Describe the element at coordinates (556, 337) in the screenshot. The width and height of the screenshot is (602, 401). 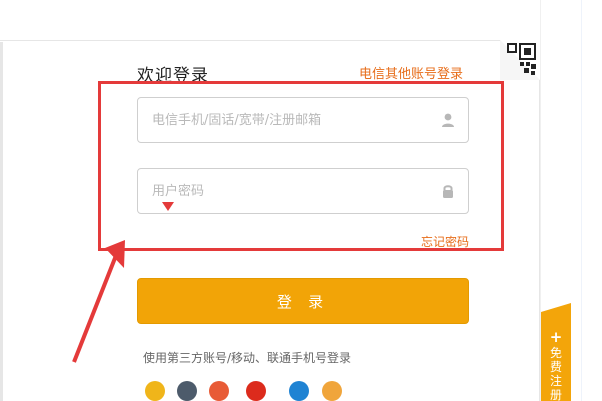
I see `plus-icon: +` at that location.